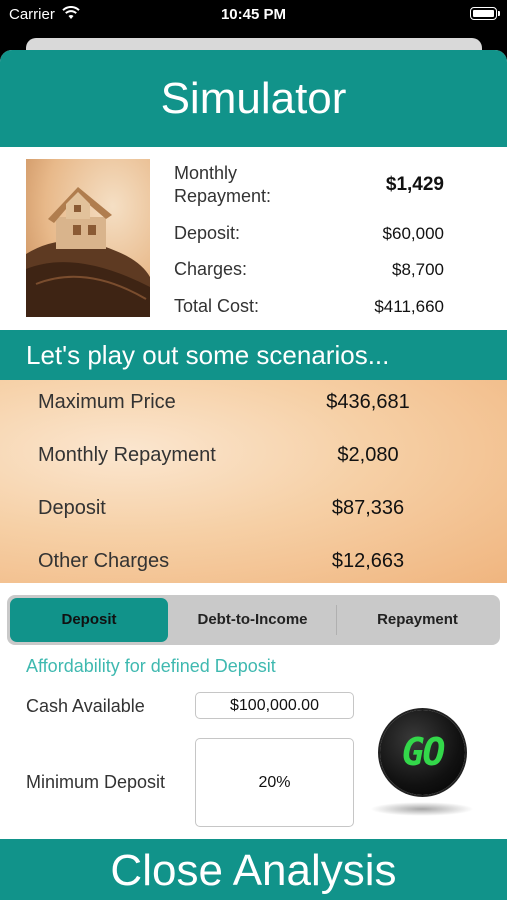 Image resolution: width=507 pixels, height=900 pixels. What do you see at coordinates (368, 455) in the screenshot?
I see `scenario-value: $2,080` at bounding box center [368, 455].